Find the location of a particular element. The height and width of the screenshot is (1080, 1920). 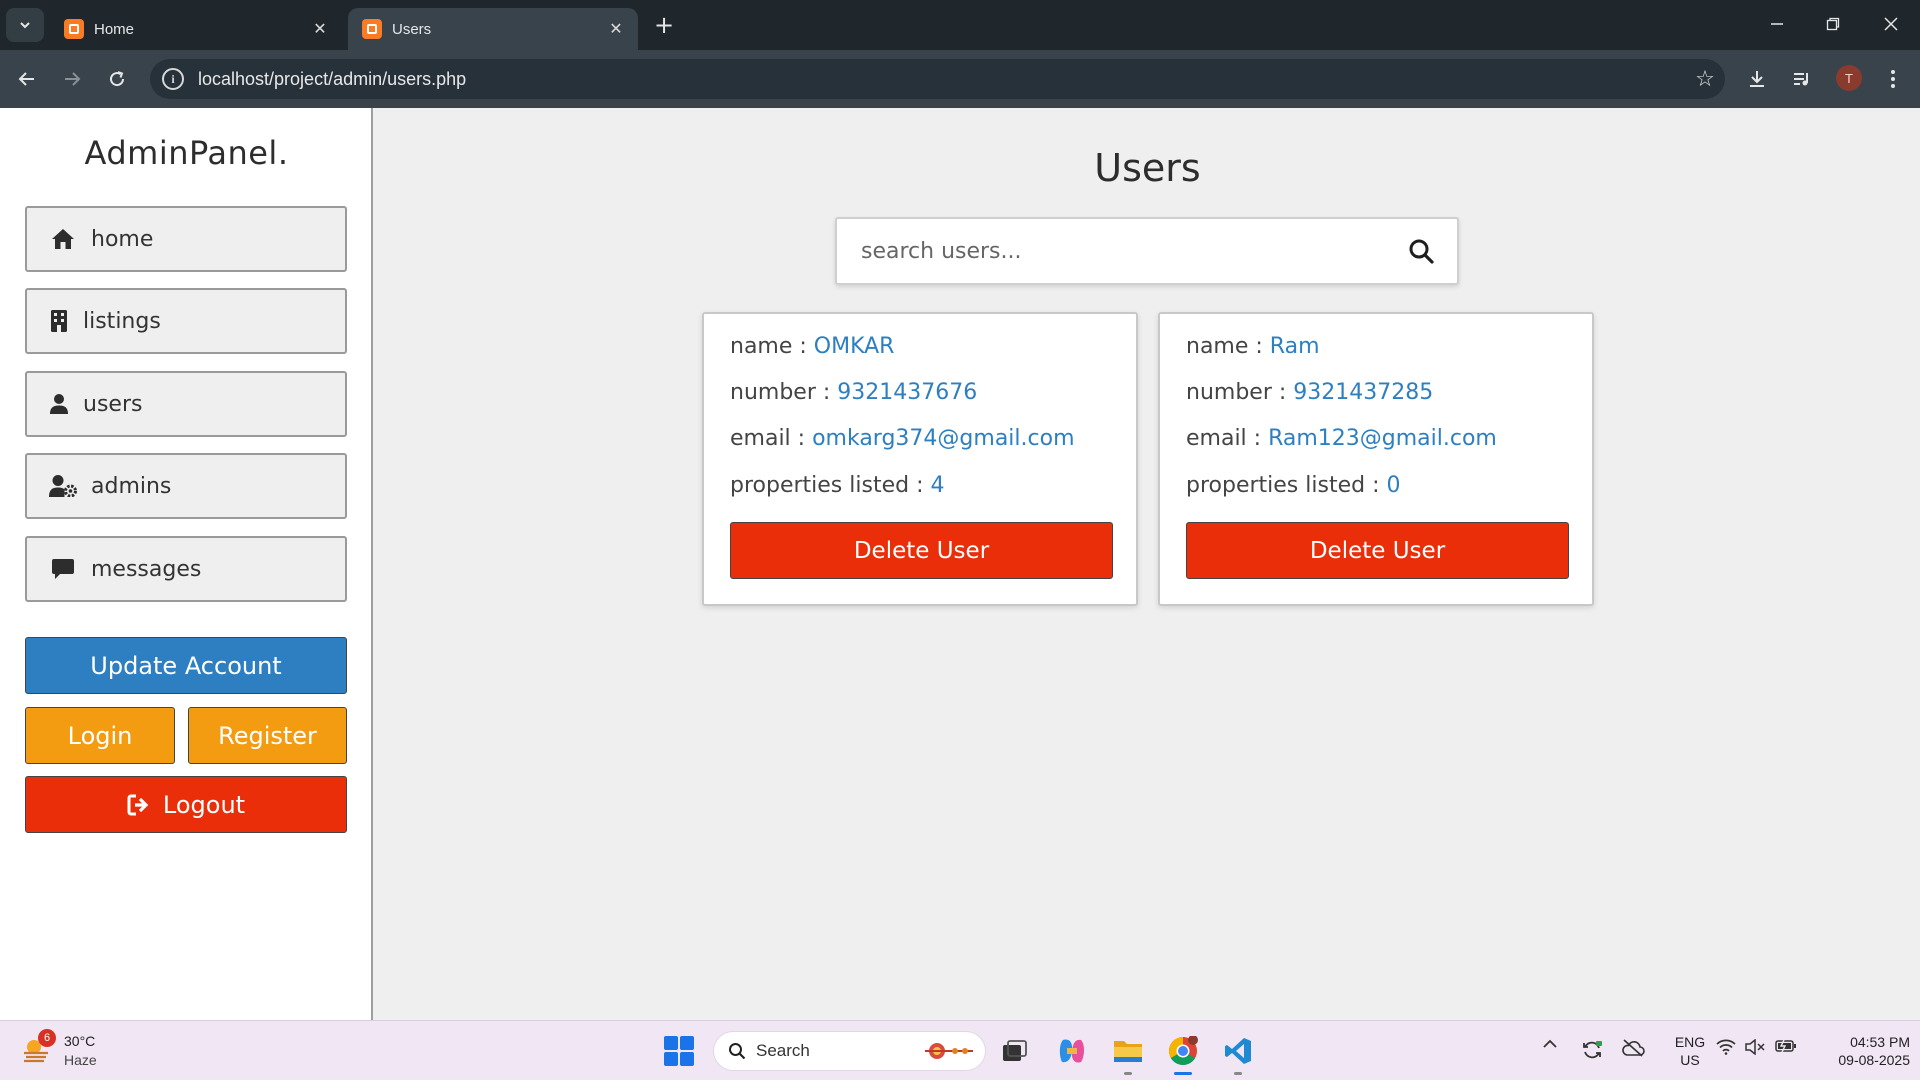

xampp-icon is located at coordinates (372, 29).